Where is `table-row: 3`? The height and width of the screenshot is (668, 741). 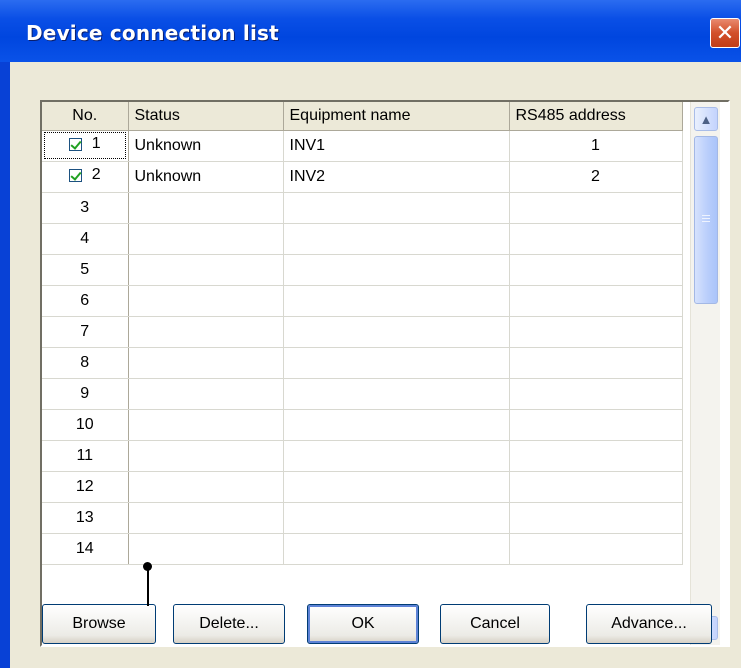 table-row: 3 is located at coordinates (362, 208).